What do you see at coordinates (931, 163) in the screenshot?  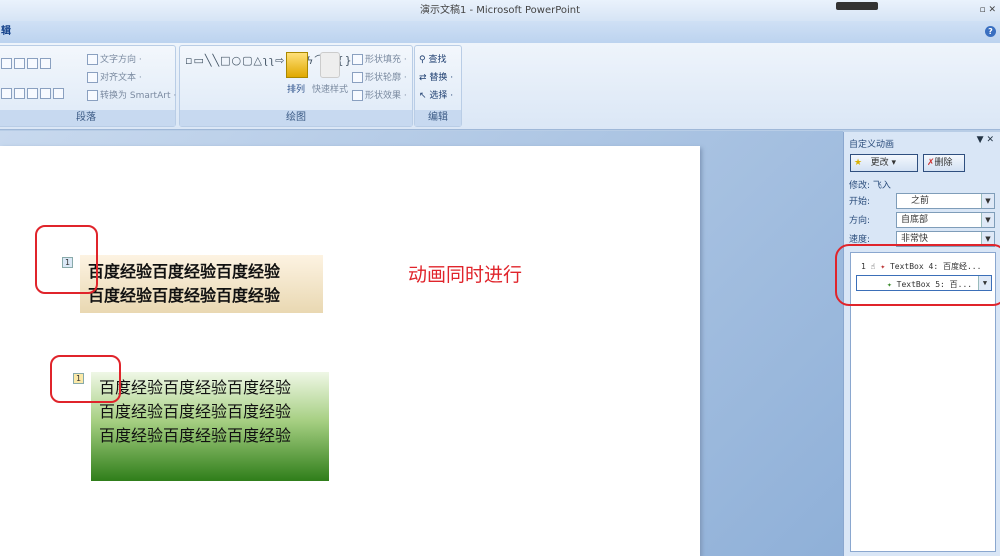 I see `remove-effect-icon: ✗` at bounding box center [931, 163].